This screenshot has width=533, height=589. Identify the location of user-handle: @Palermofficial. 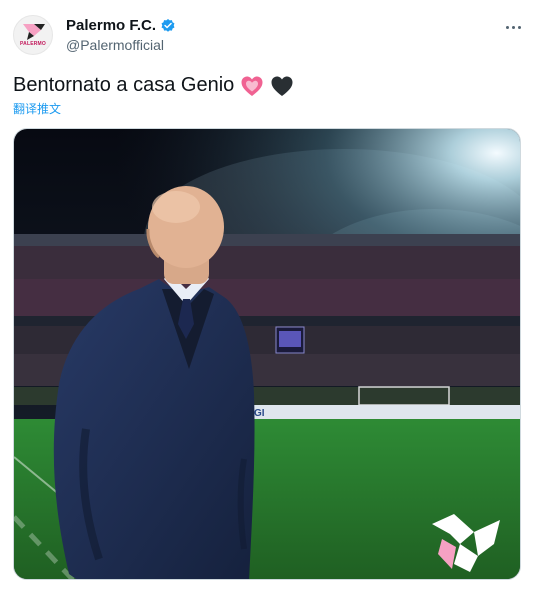
(115, 45).